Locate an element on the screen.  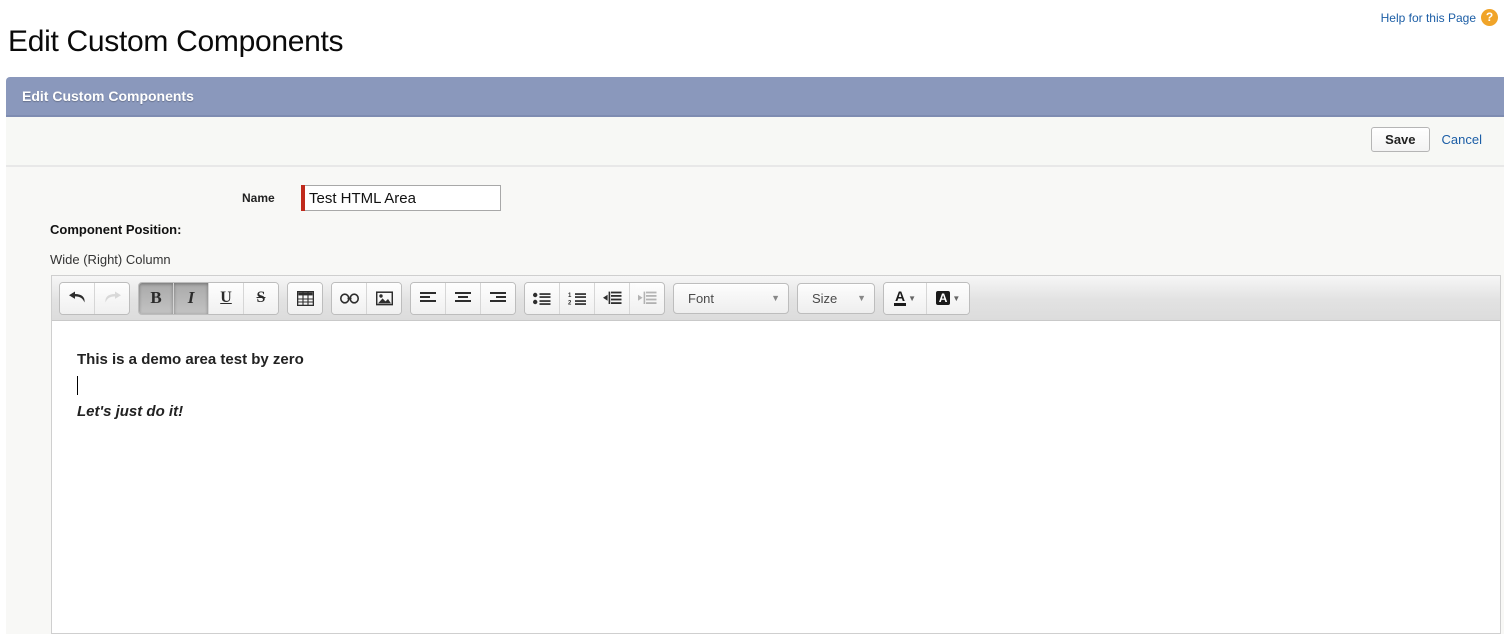
name-input is located at coordinates (403, 198).